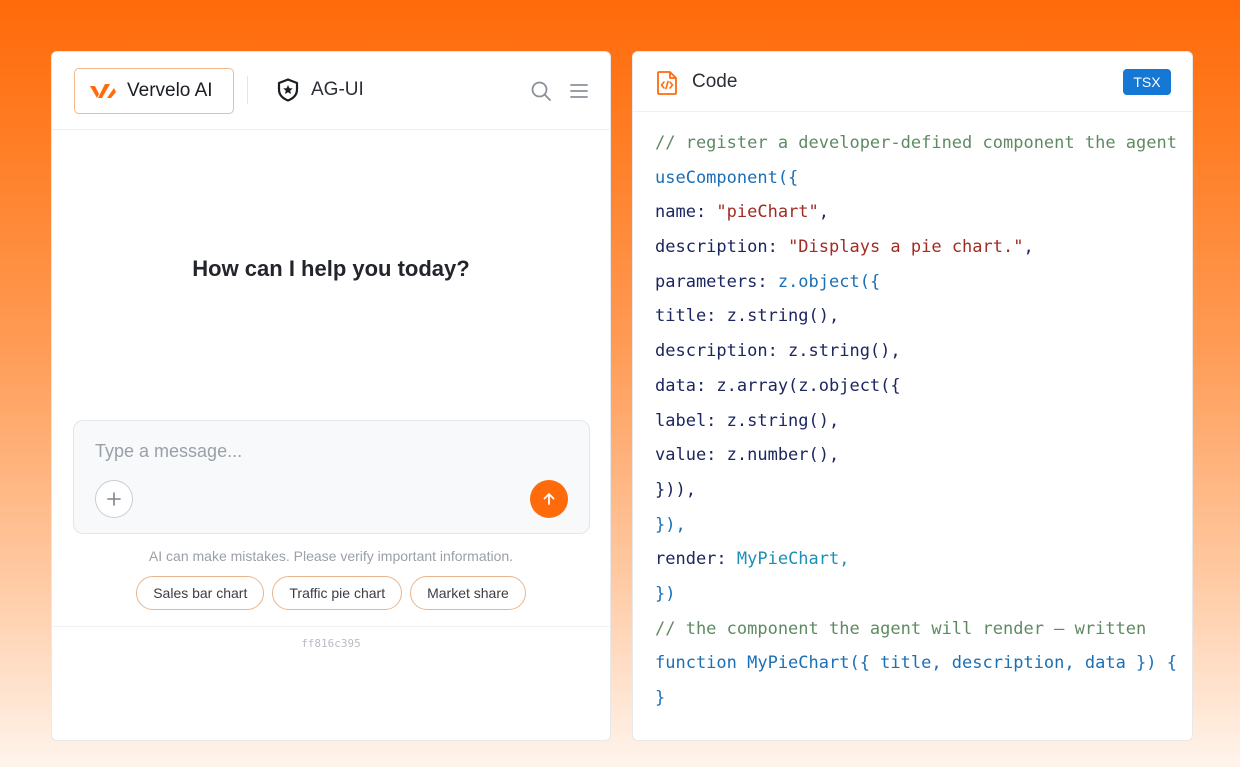 This screenshot has width=1240, height=767. Describe the element at coordinates (170, 90) in the screenshot. I see `brand-label: Vervelo AI` at that location.